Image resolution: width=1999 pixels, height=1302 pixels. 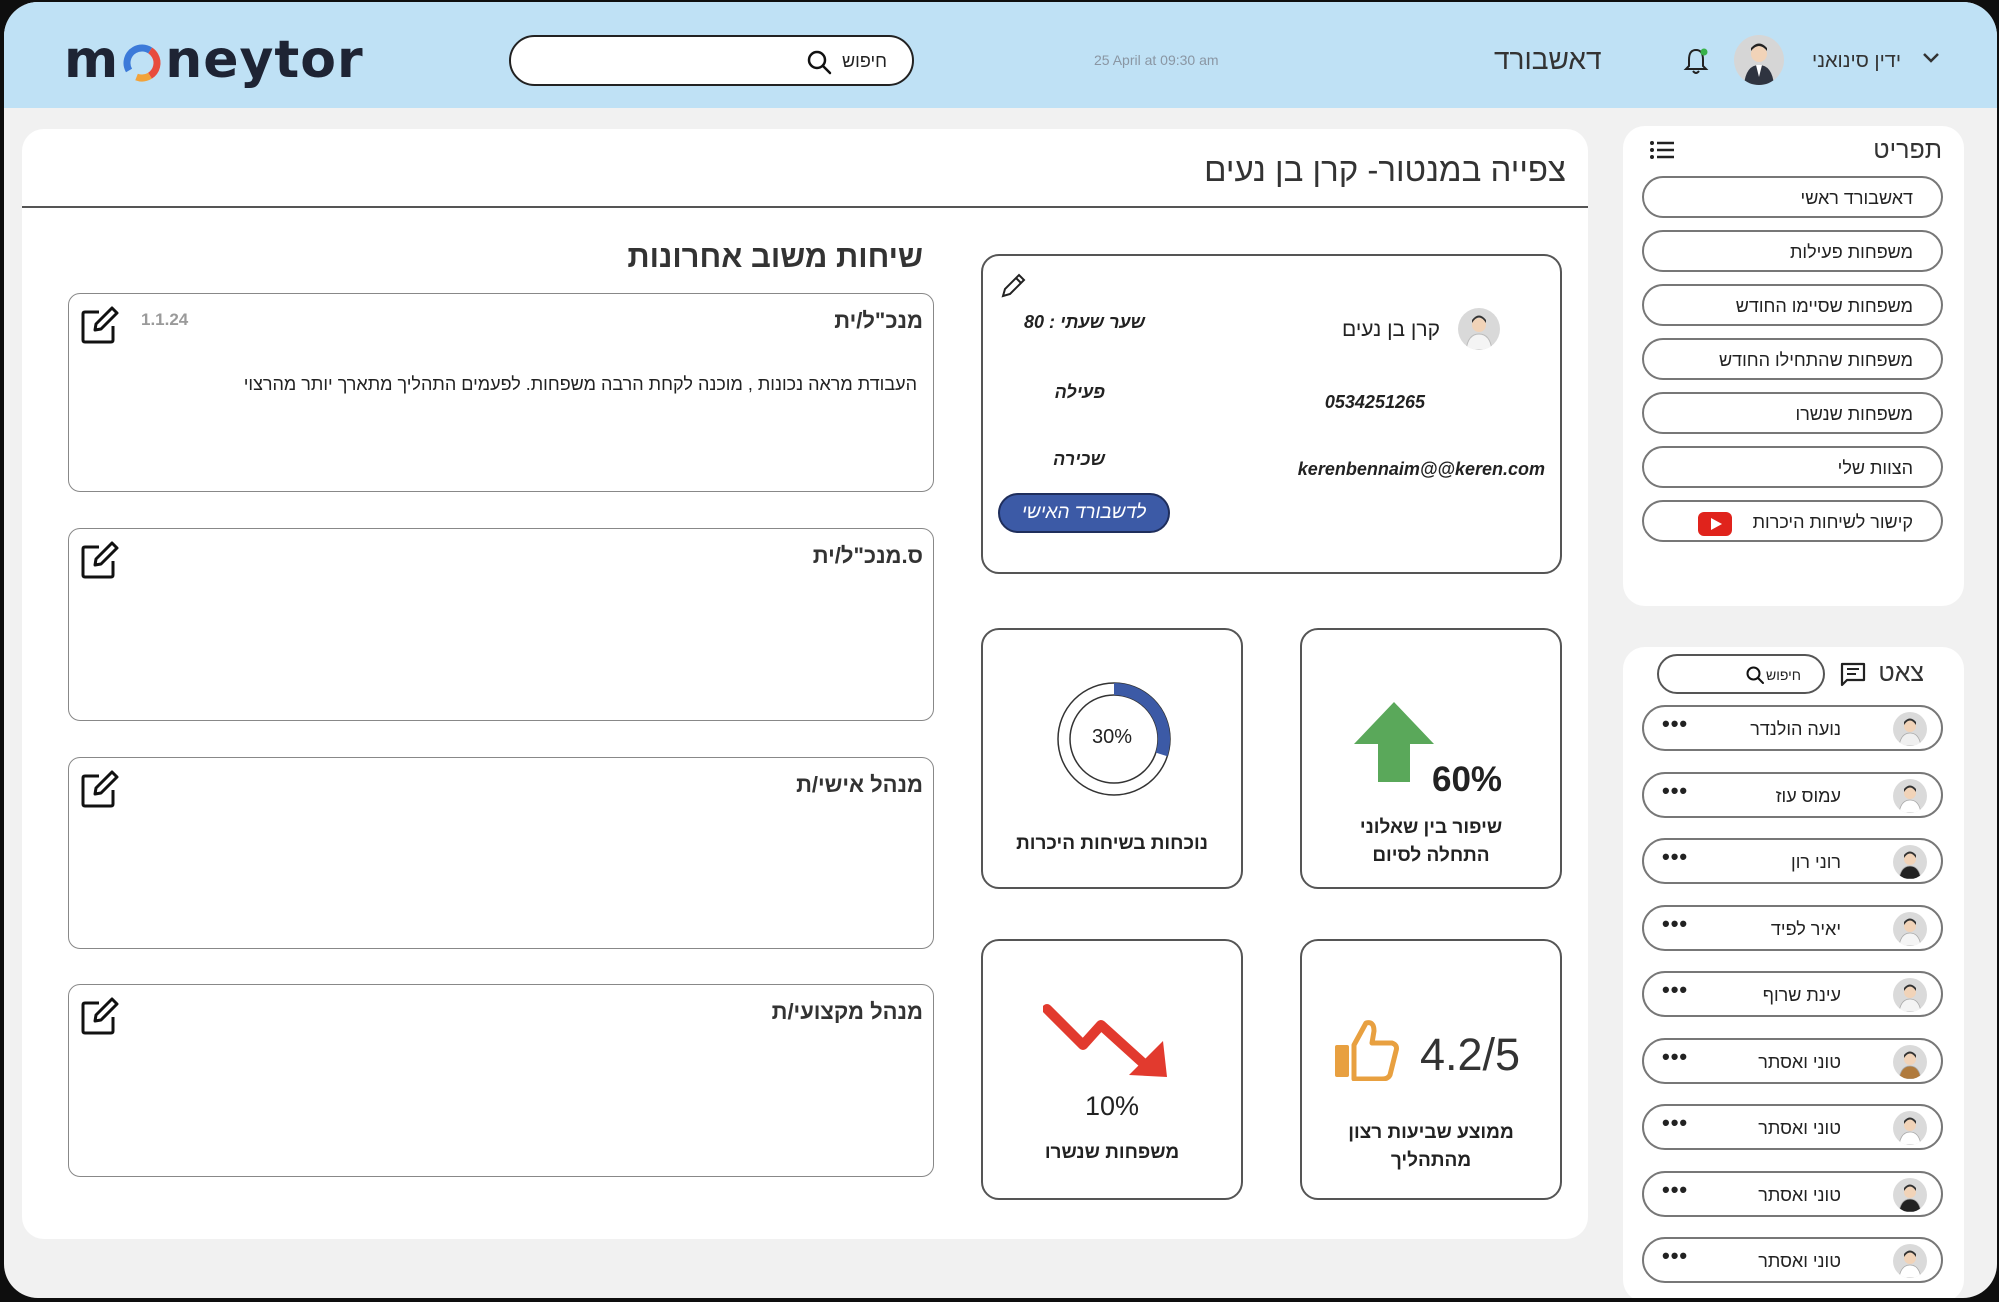 I want to click on logo-text-start: m, so click(x=92, y=60).